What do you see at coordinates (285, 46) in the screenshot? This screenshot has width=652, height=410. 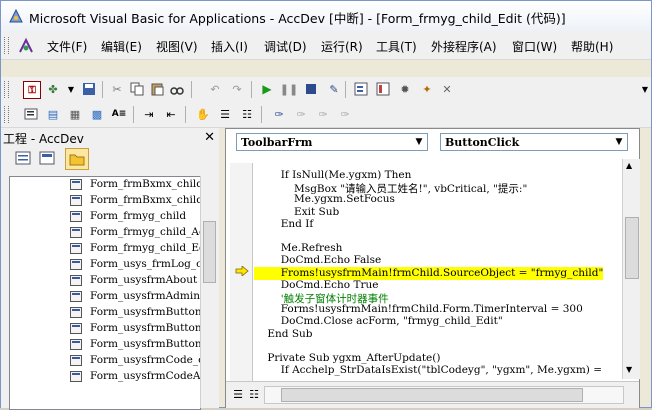 I see `menu-debug: 调试(D)` at bounding box center [285, 46].